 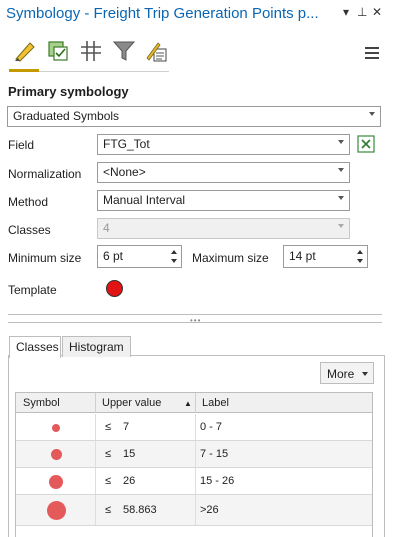 What do you see at coordinates (211, 427) in the screenshot?
I see `label-cell: 0 - 7` at bounding box center [211, 427].